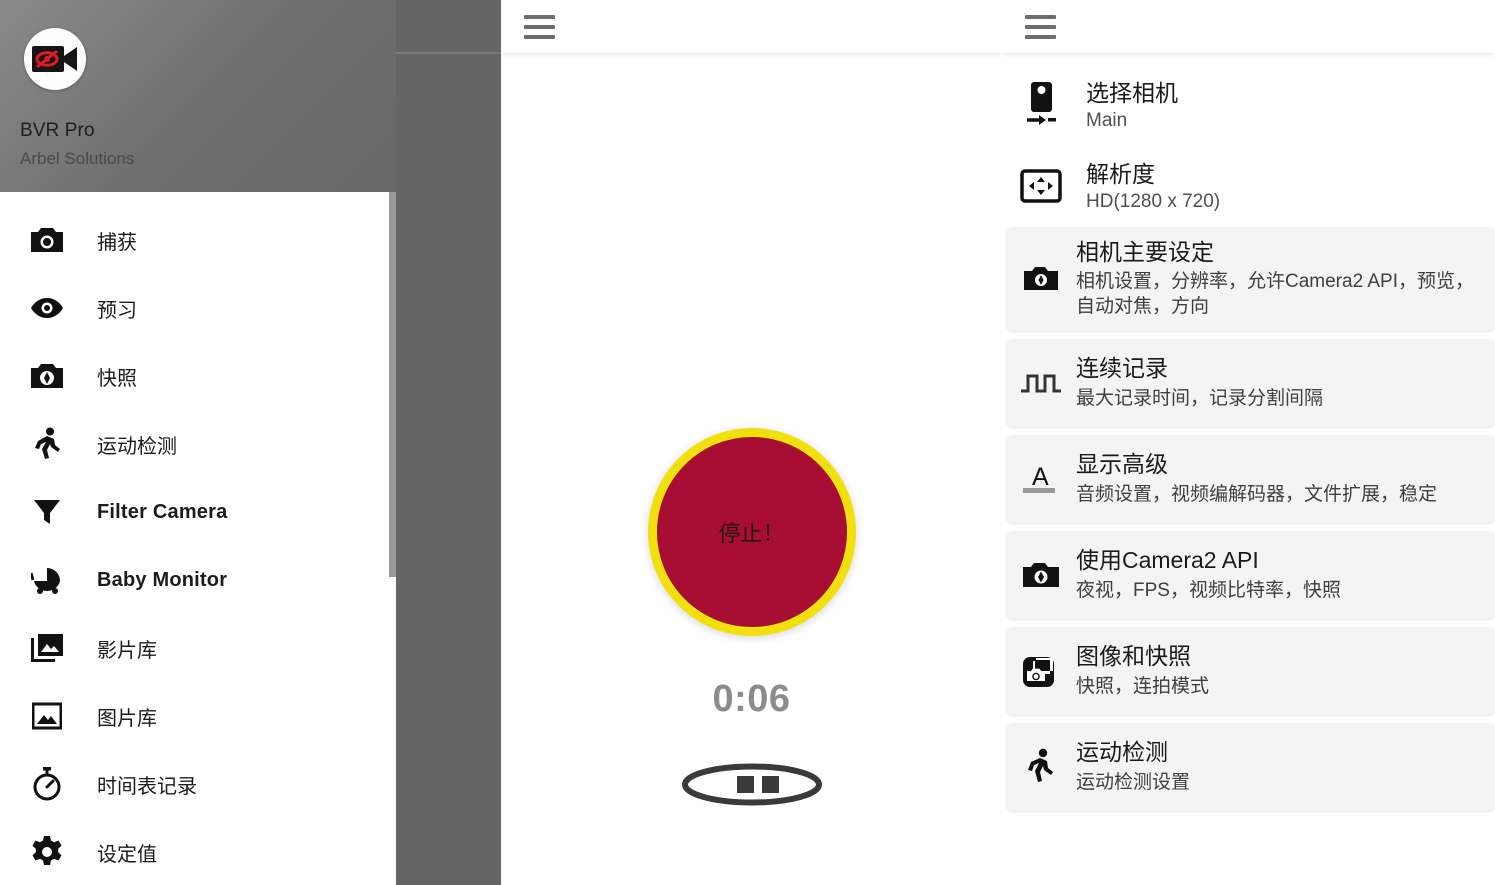 The image size is (1495, 885). Describe the element at coordinates (1041, 383) in the screenshot. I see `pulse-wave-icon` at that location.